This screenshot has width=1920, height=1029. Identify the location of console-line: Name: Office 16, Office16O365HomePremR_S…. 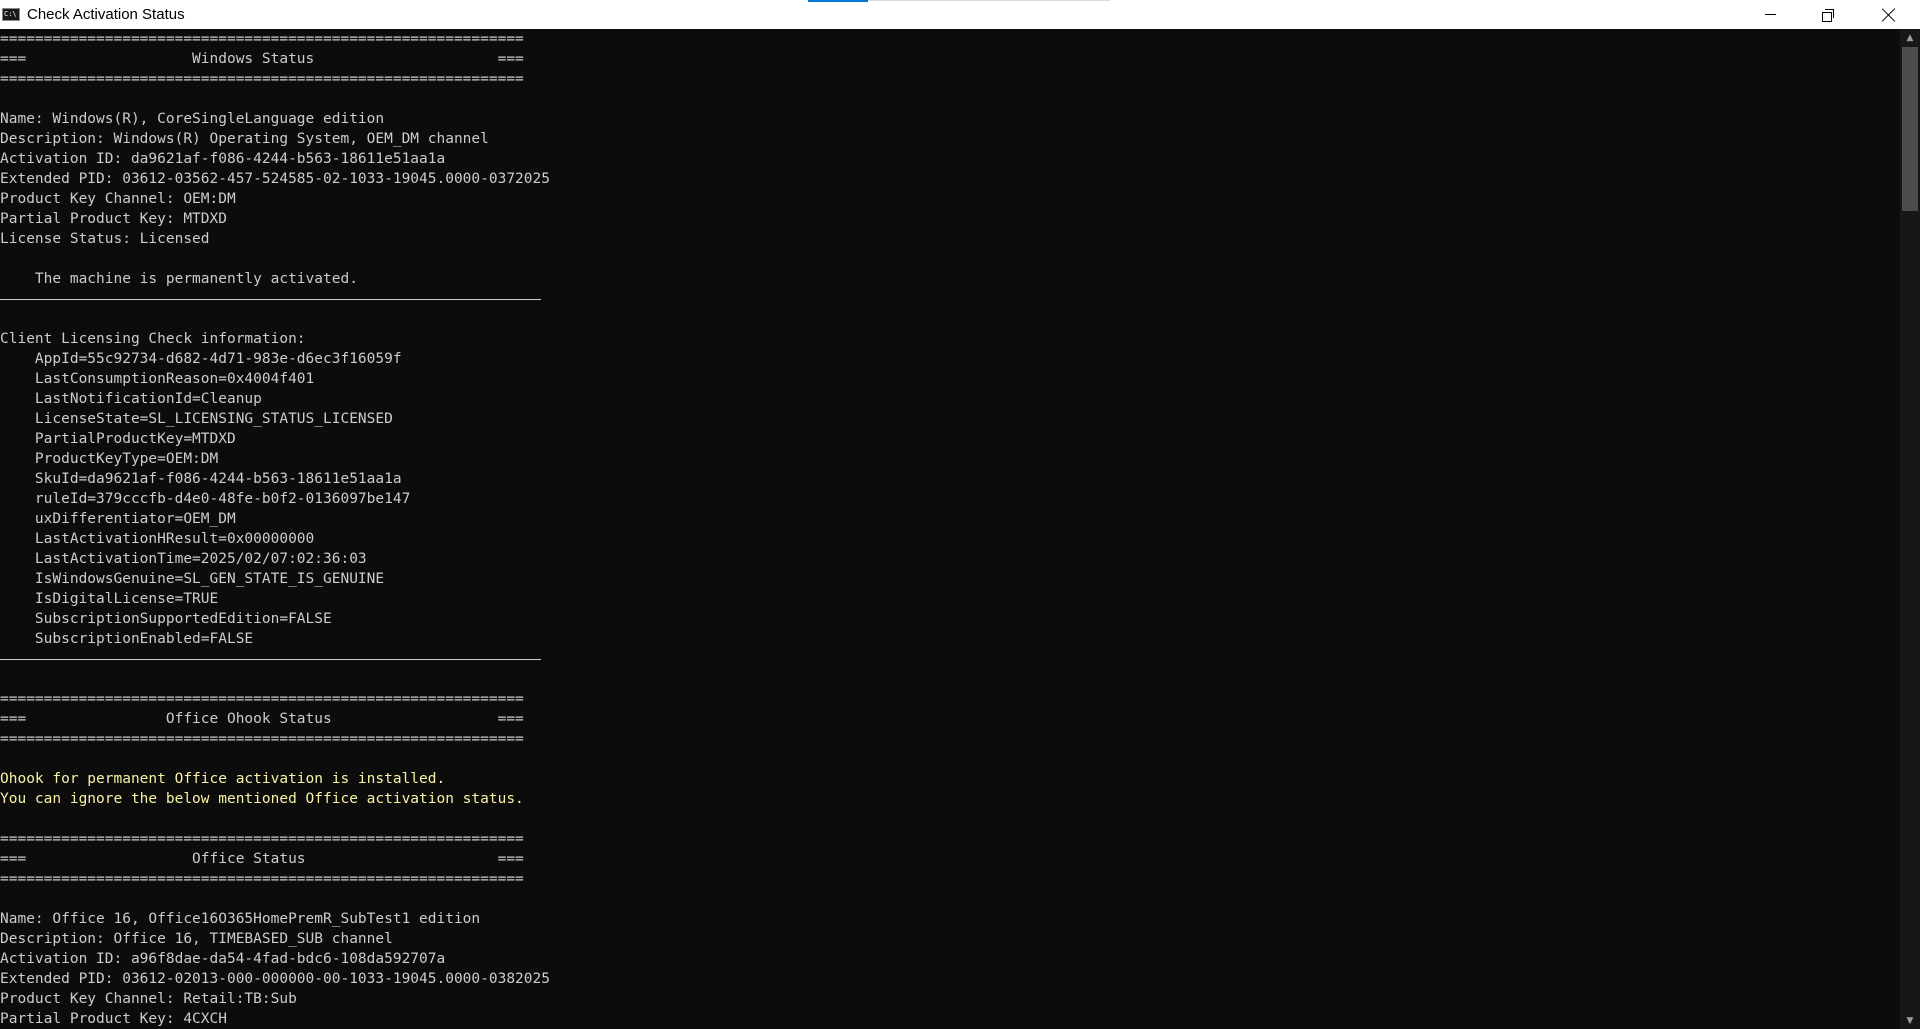
(240, 919).